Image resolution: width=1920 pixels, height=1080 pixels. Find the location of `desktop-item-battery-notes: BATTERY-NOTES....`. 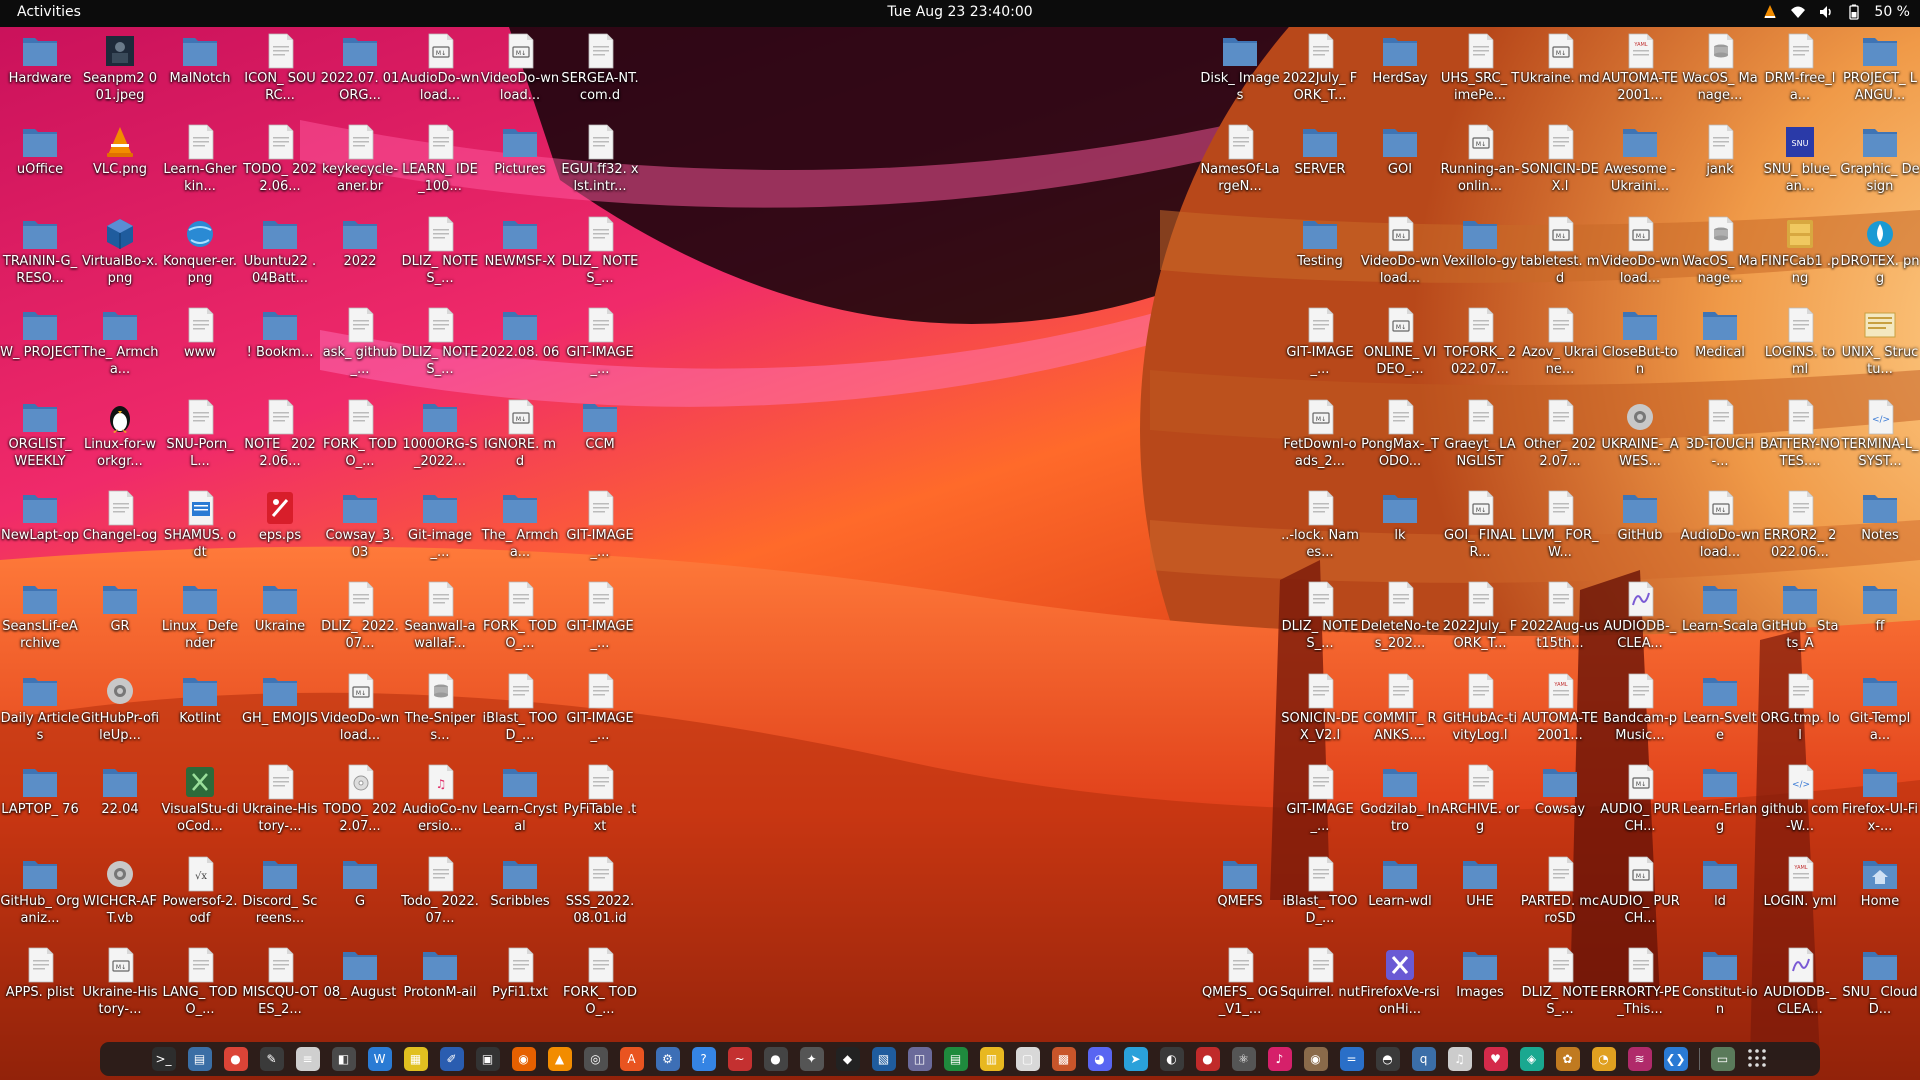

desktop-item-battery-notes: BATTERY-NOTES.... is located at coordinates (1800, 438).